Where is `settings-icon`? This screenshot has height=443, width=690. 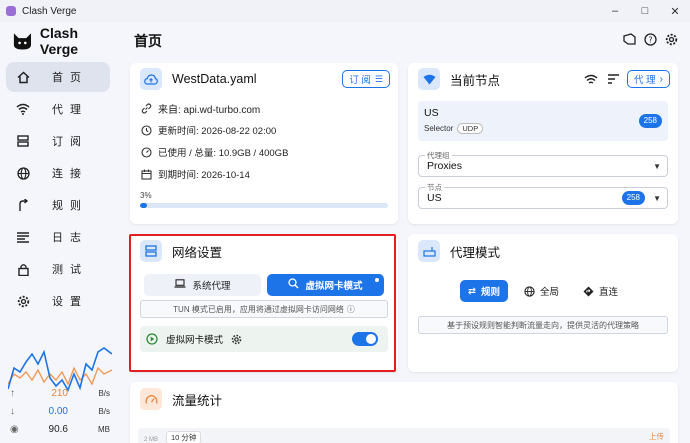
settings-icon is located at coordinates (671, 39).